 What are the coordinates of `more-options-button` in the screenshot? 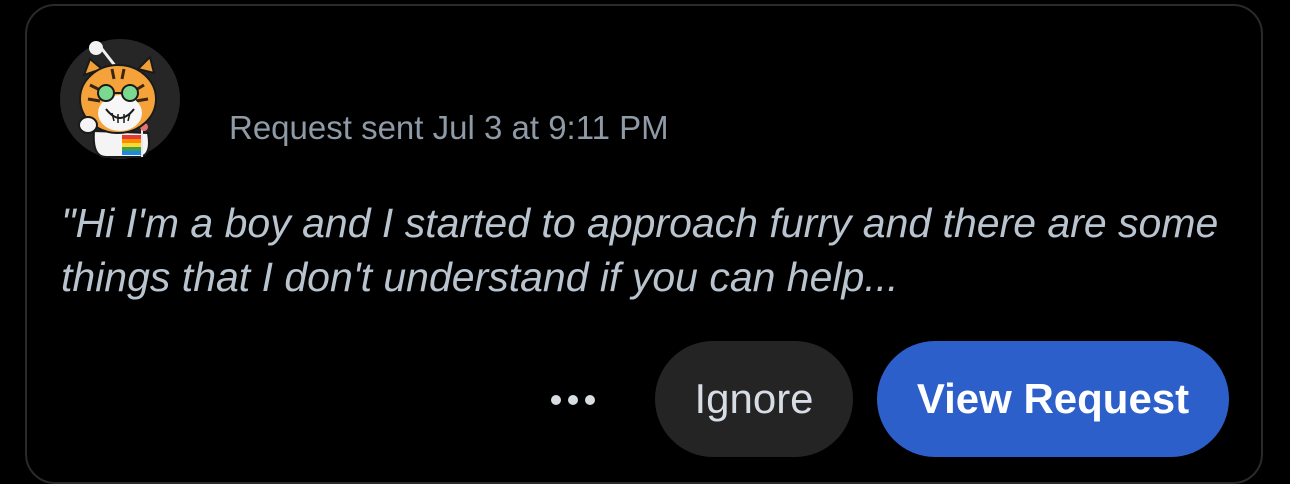 It's located at (573, 400).